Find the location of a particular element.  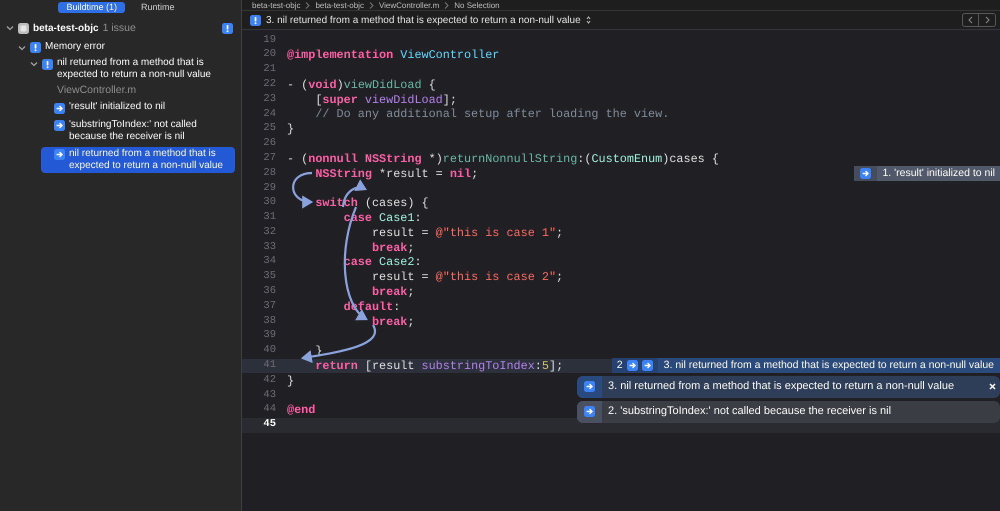

line-number: 38 is located at coordinates (269, 321).